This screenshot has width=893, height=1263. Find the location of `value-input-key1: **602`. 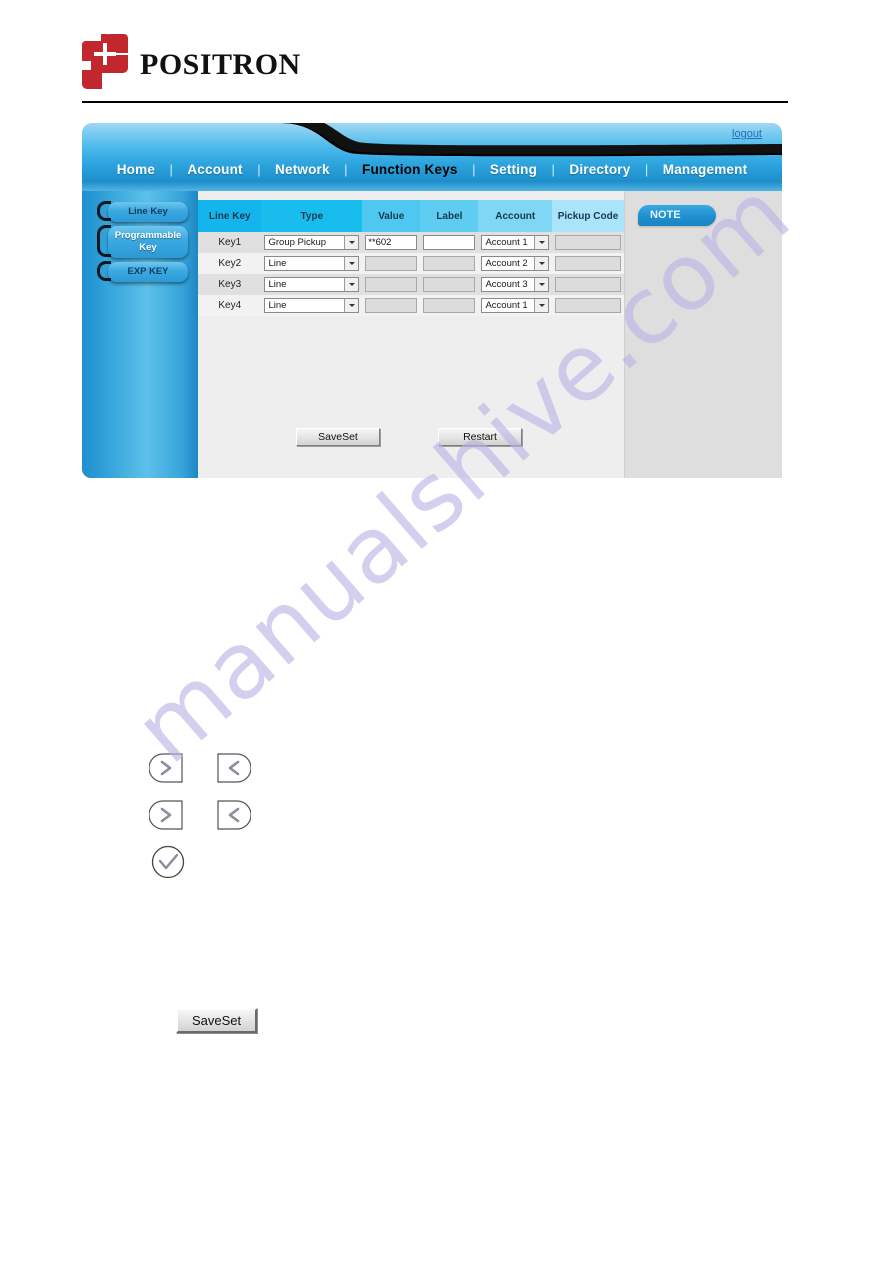

value-input-key1: **602 is located at coordinates (391, 242).